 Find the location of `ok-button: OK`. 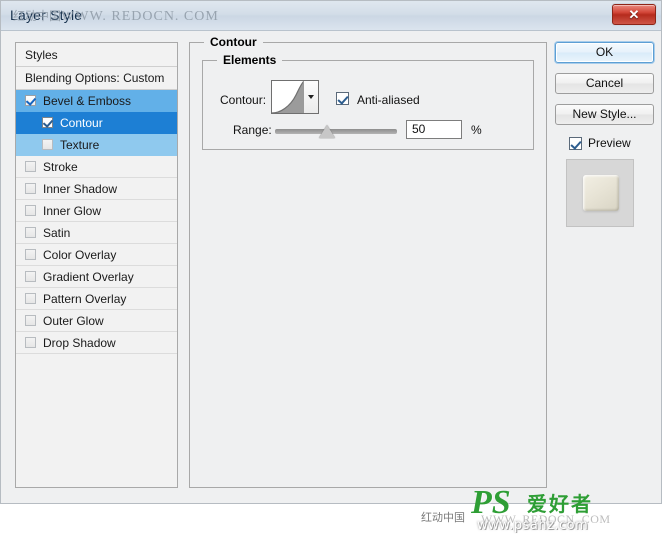

ok-button: OK is located at coordinates (604, 52).